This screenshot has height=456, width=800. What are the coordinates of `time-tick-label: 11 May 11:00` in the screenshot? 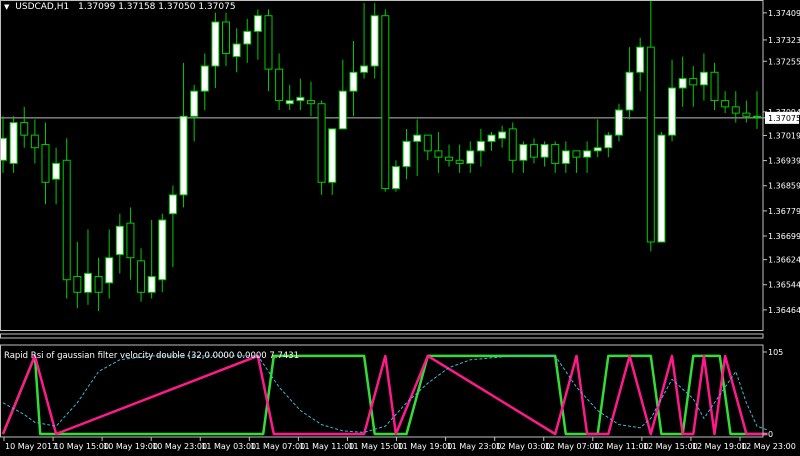 It's located at (326, 446).